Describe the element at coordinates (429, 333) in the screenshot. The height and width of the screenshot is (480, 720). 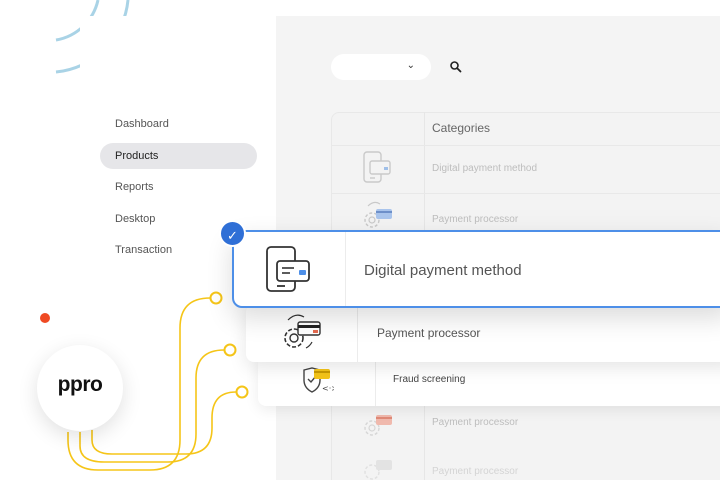
I see `card-label: Payment processor` at that location.